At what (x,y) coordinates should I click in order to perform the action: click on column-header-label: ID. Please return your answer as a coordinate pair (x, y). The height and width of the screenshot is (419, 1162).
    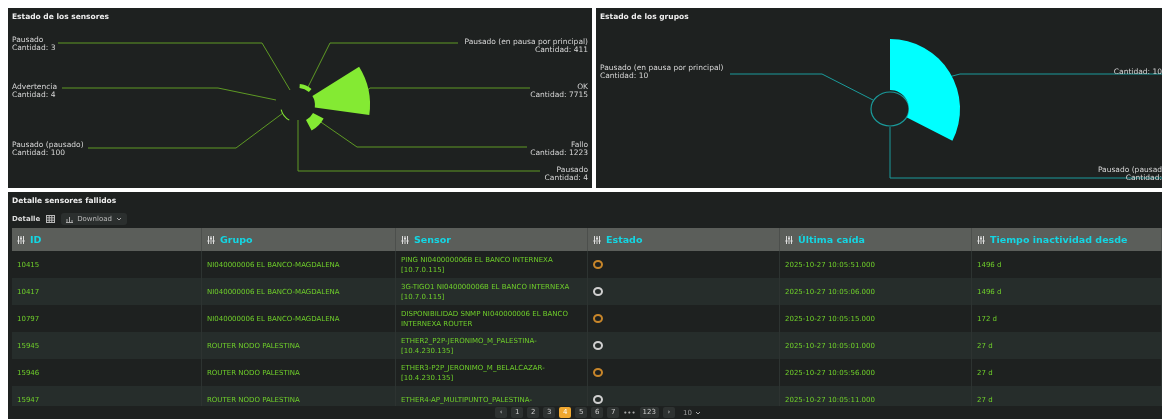
    Looking at the image, I should click on (36, 239).